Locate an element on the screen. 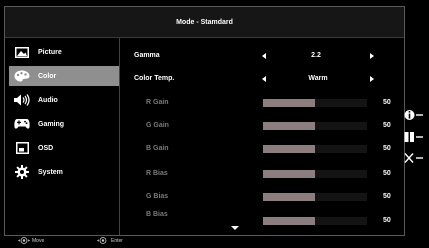 This screenshot has height=248, width=429. picture-icon is located at coordinates (22, 52).